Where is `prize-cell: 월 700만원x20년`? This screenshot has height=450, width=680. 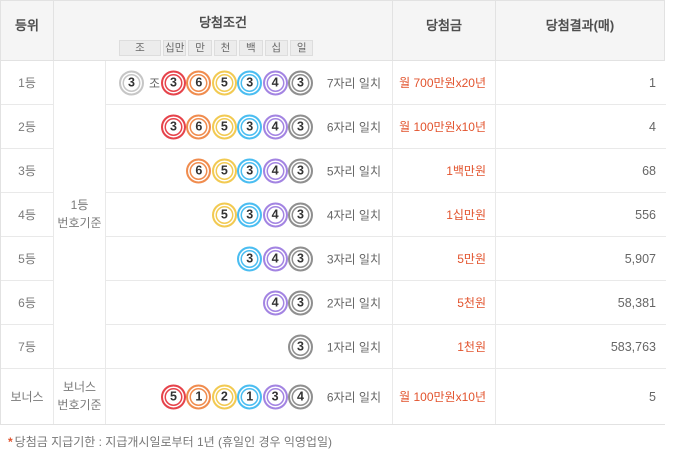 prize-cell: 월 700만원x20년 is located at coordinates (444, 83).